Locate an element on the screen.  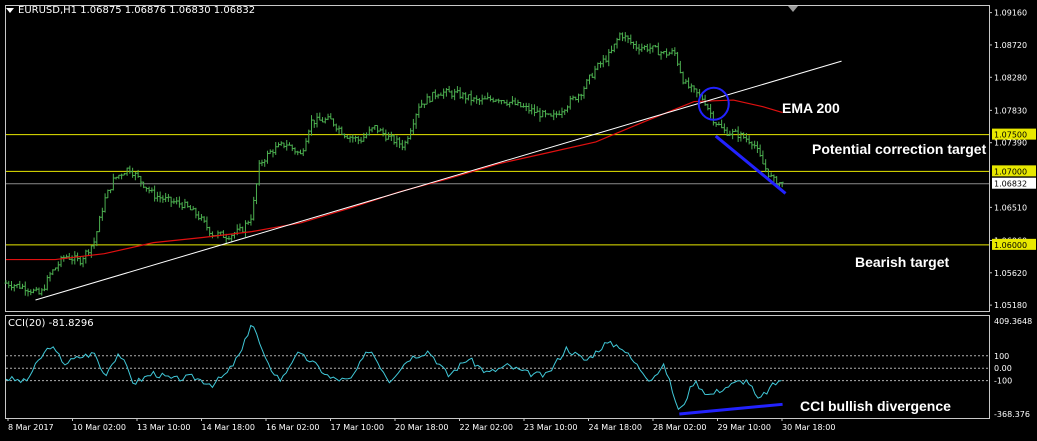
x-tick-label: 20 Mar 18:00 is located at coordinates (421, 427).